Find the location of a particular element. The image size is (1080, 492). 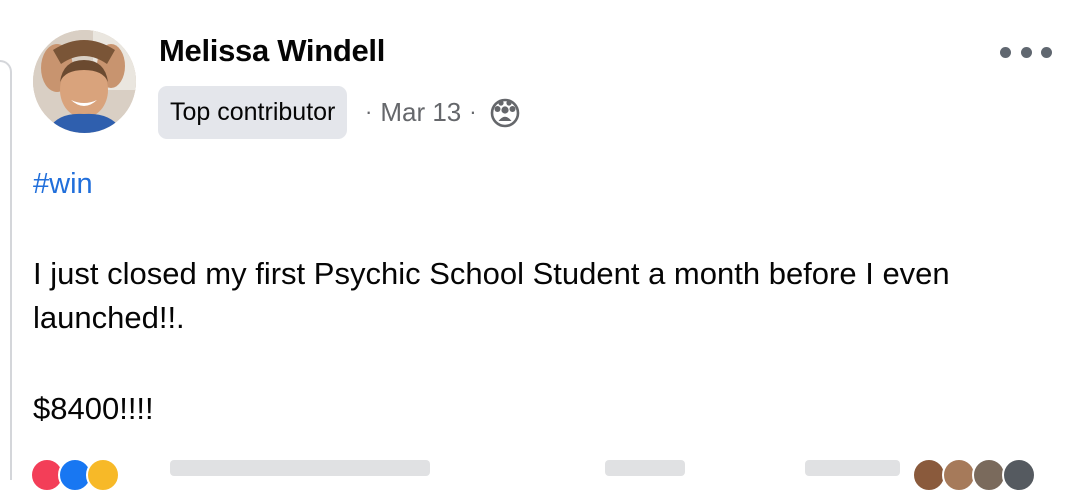

post-meta: · Mar 13 · is located at coordinates (439, 112).